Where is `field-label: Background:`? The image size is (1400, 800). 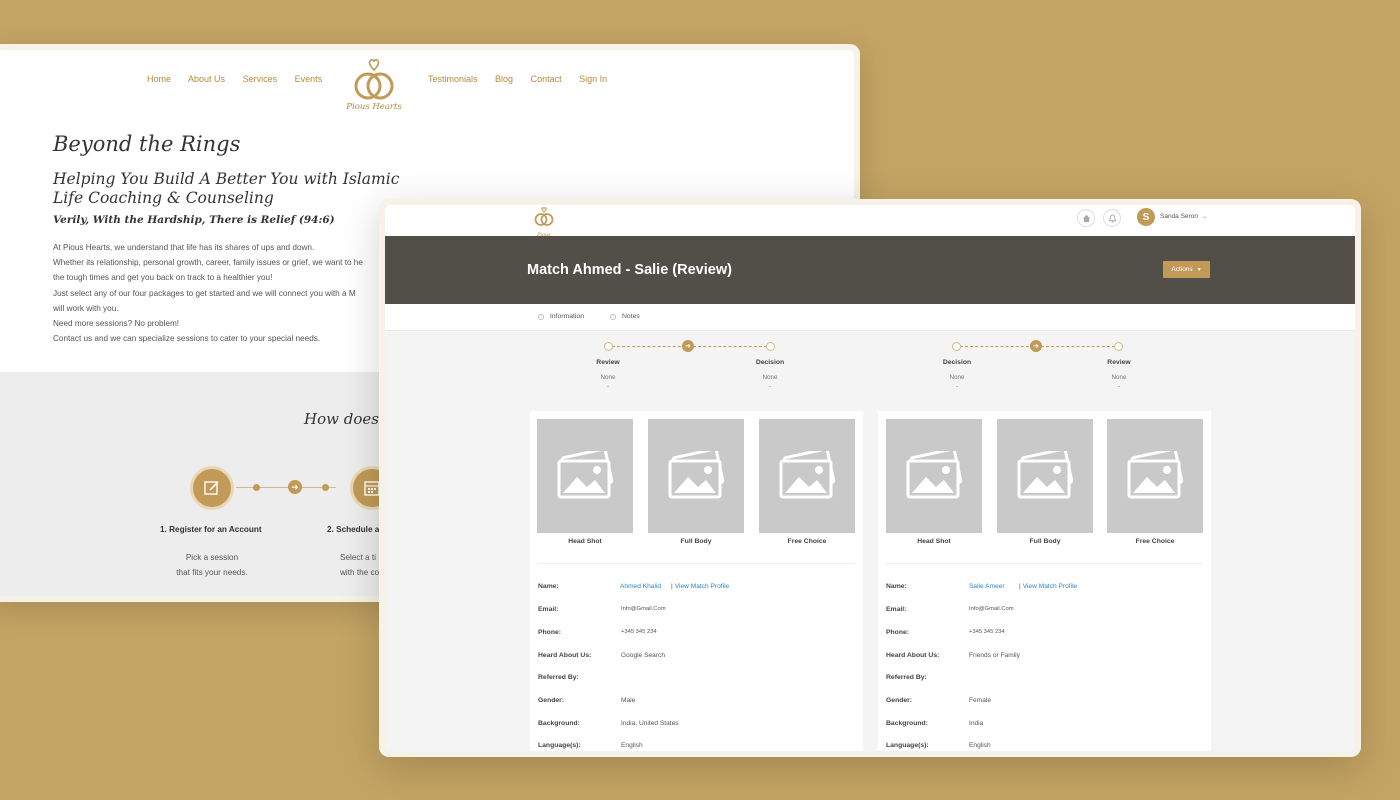 field-label: Background: is located at coordinates (907, 723).